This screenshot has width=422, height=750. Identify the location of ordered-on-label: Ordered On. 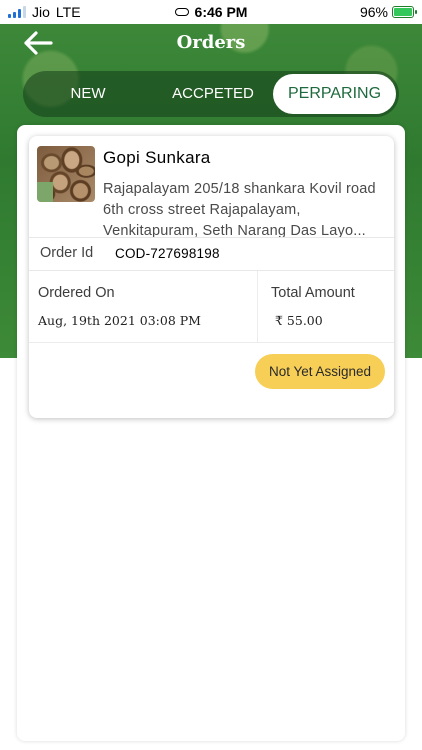
(76, 293).